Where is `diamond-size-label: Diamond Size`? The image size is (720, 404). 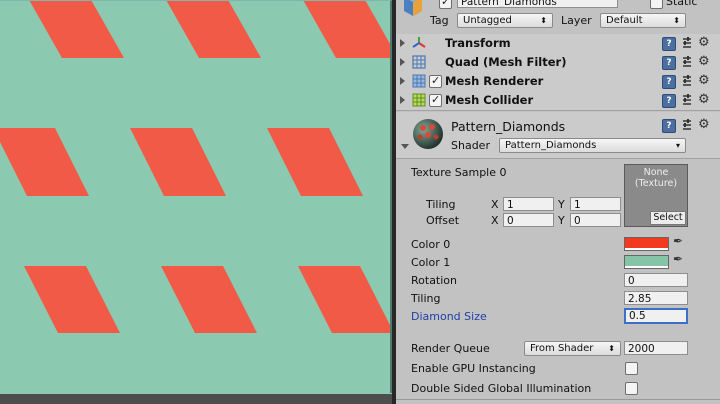 diamond-size-label: Diamond Size is located at coordinates (449, 316).